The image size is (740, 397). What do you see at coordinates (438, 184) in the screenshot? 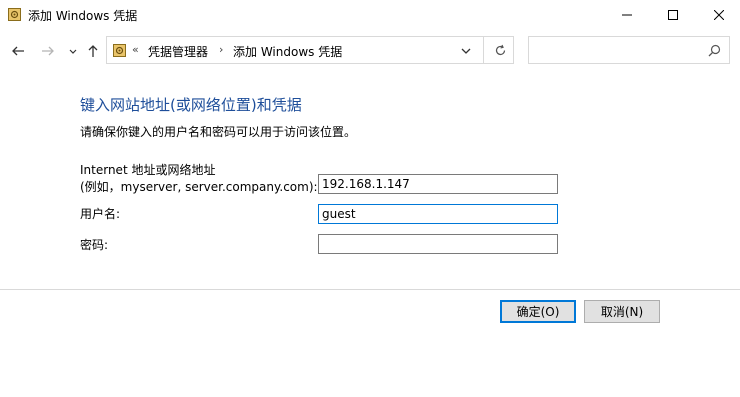
I see `address-field` at bounding box center [438, 184].